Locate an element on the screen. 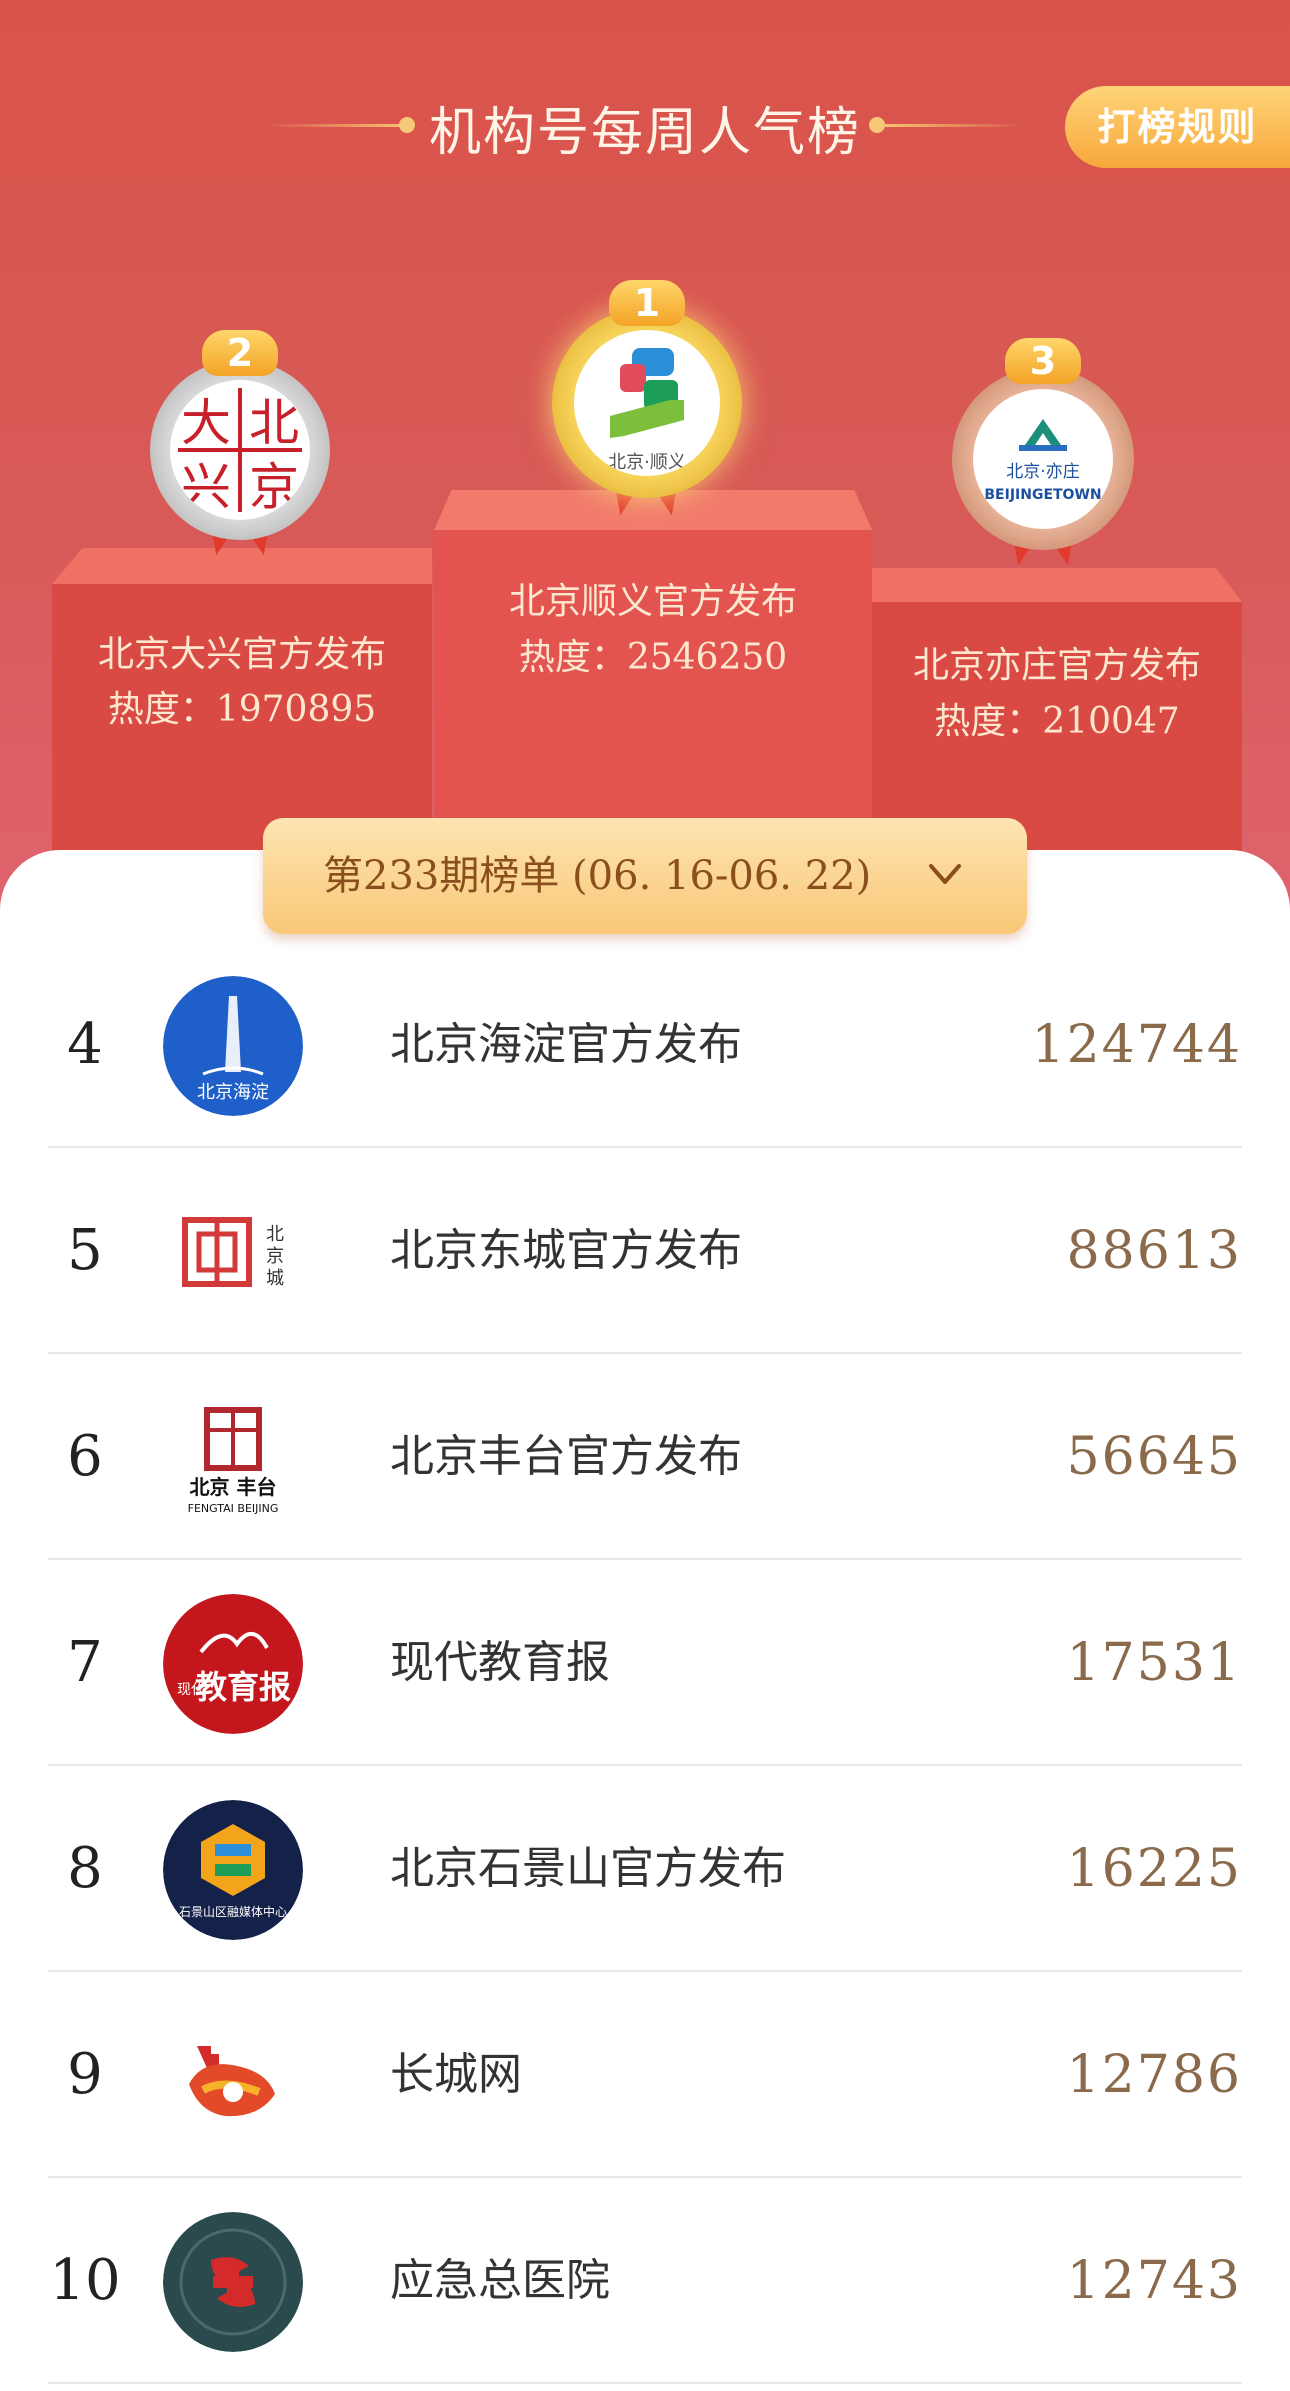 This screenshot has width=1290, height=2391. list-item: 4 北京海淀 北京海淀官方发布 124744 is located at coordinates (645, 1045).